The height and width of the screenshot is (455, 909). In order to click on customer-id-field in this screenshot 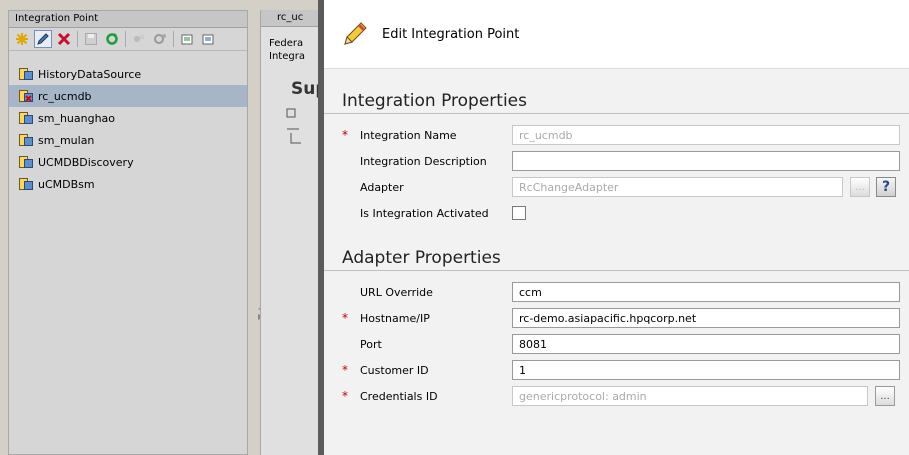, I will do `click(706, 370)`.